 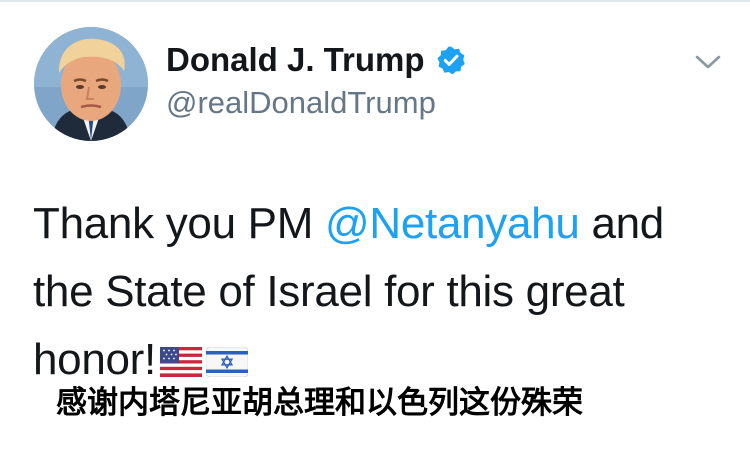 I want to click on tweet-text-segment: and, so click(x=621, y=223).